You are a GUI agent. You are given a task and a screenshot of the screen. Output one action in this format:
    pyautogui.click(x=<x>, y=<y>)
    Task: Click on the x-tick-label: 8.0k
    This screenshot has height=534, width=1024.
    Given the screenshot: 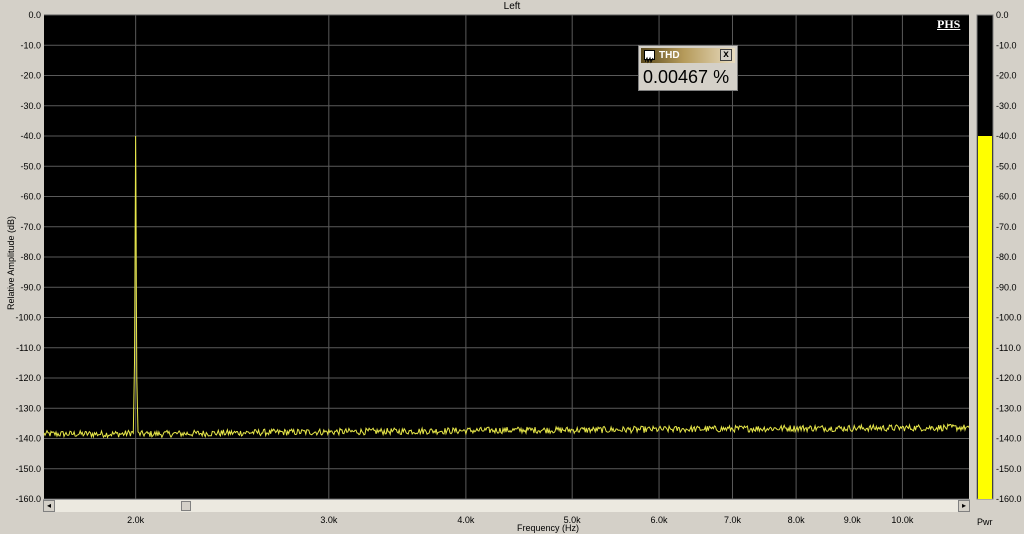 What is the action you would take?
    pyautogui.click(x=797, y=520)
    